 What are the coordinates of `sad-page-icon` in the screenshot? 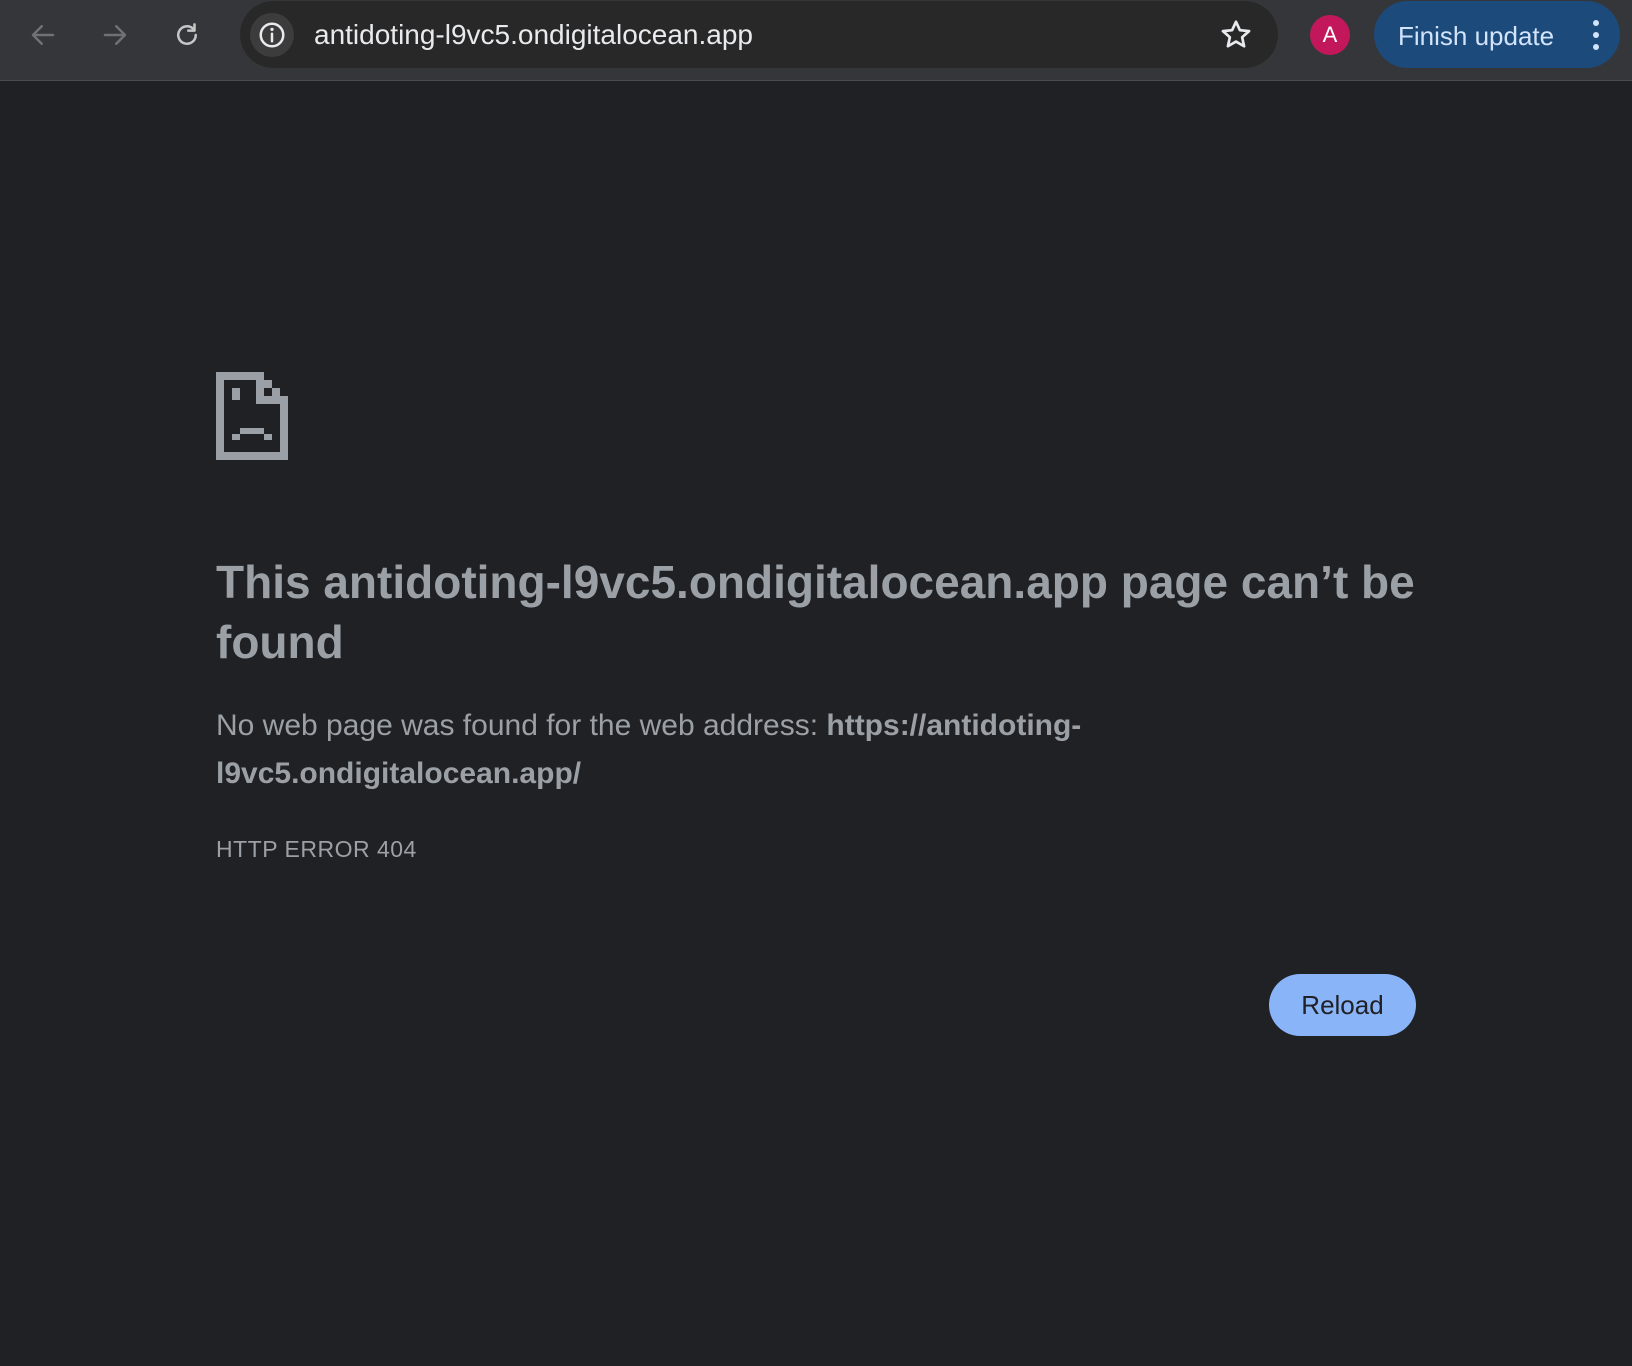 It's located at (252, 416).